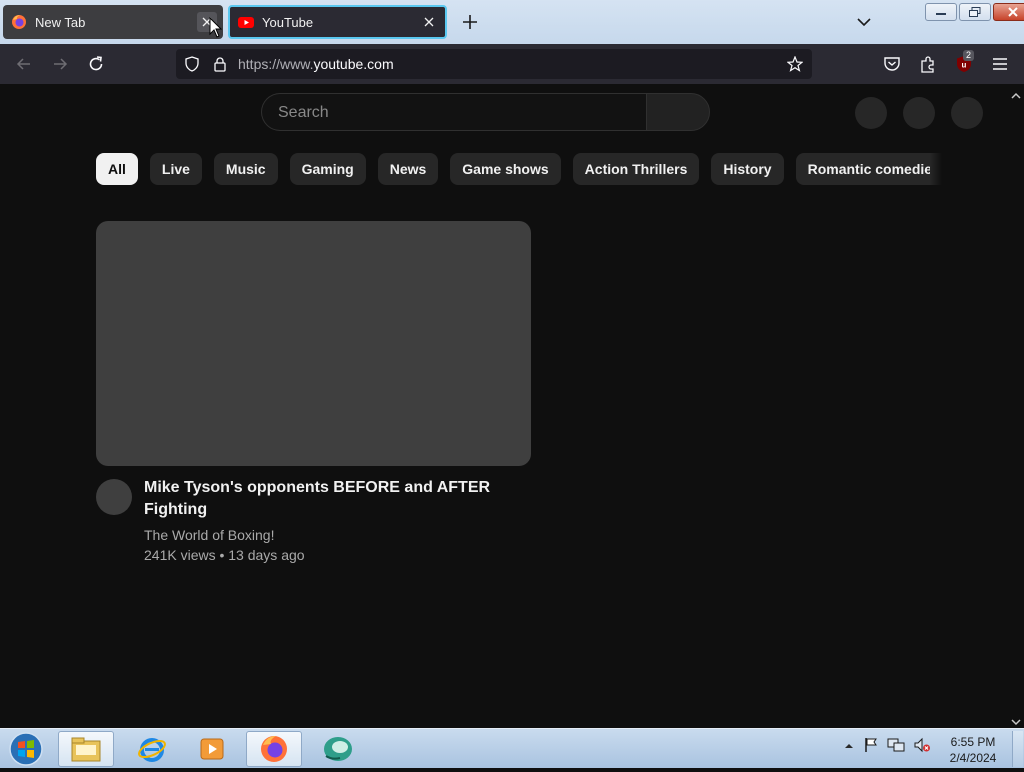  I want to click on url-host: youtube.com, so click(353, 64).